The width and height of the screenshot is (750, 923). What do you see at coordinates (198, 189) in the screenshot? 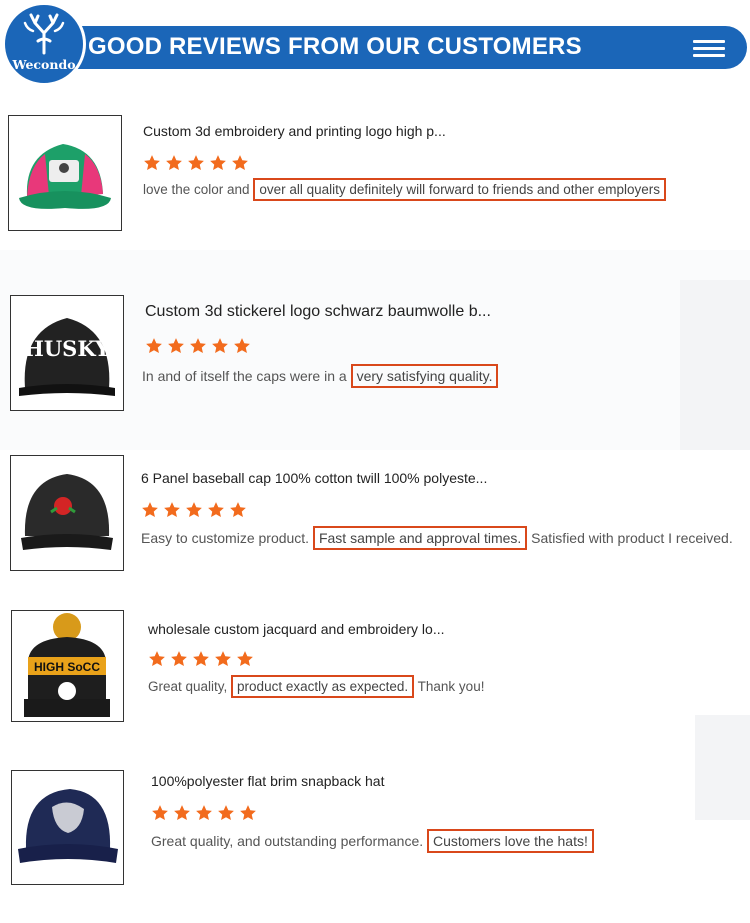
I see `review-text-start: love the color and` at bounding box center [198, 189].